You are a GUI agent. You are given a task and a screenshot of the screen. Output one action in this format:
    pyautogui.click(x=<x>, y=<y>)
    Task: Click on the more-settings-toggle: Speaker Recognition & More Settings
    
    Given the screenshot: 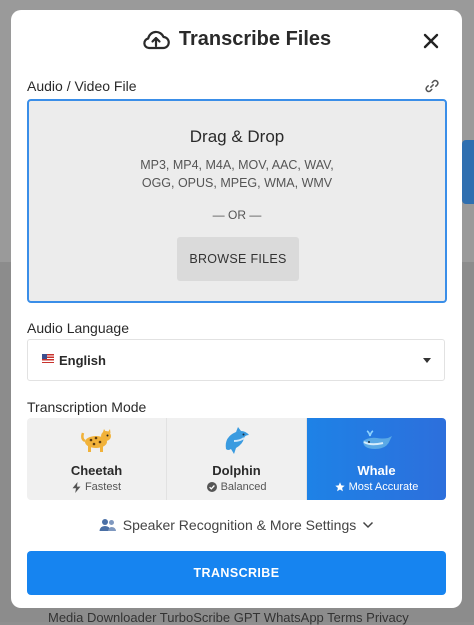 What is the action you would take?
    pyautogui.click(x=236, y=525)
    